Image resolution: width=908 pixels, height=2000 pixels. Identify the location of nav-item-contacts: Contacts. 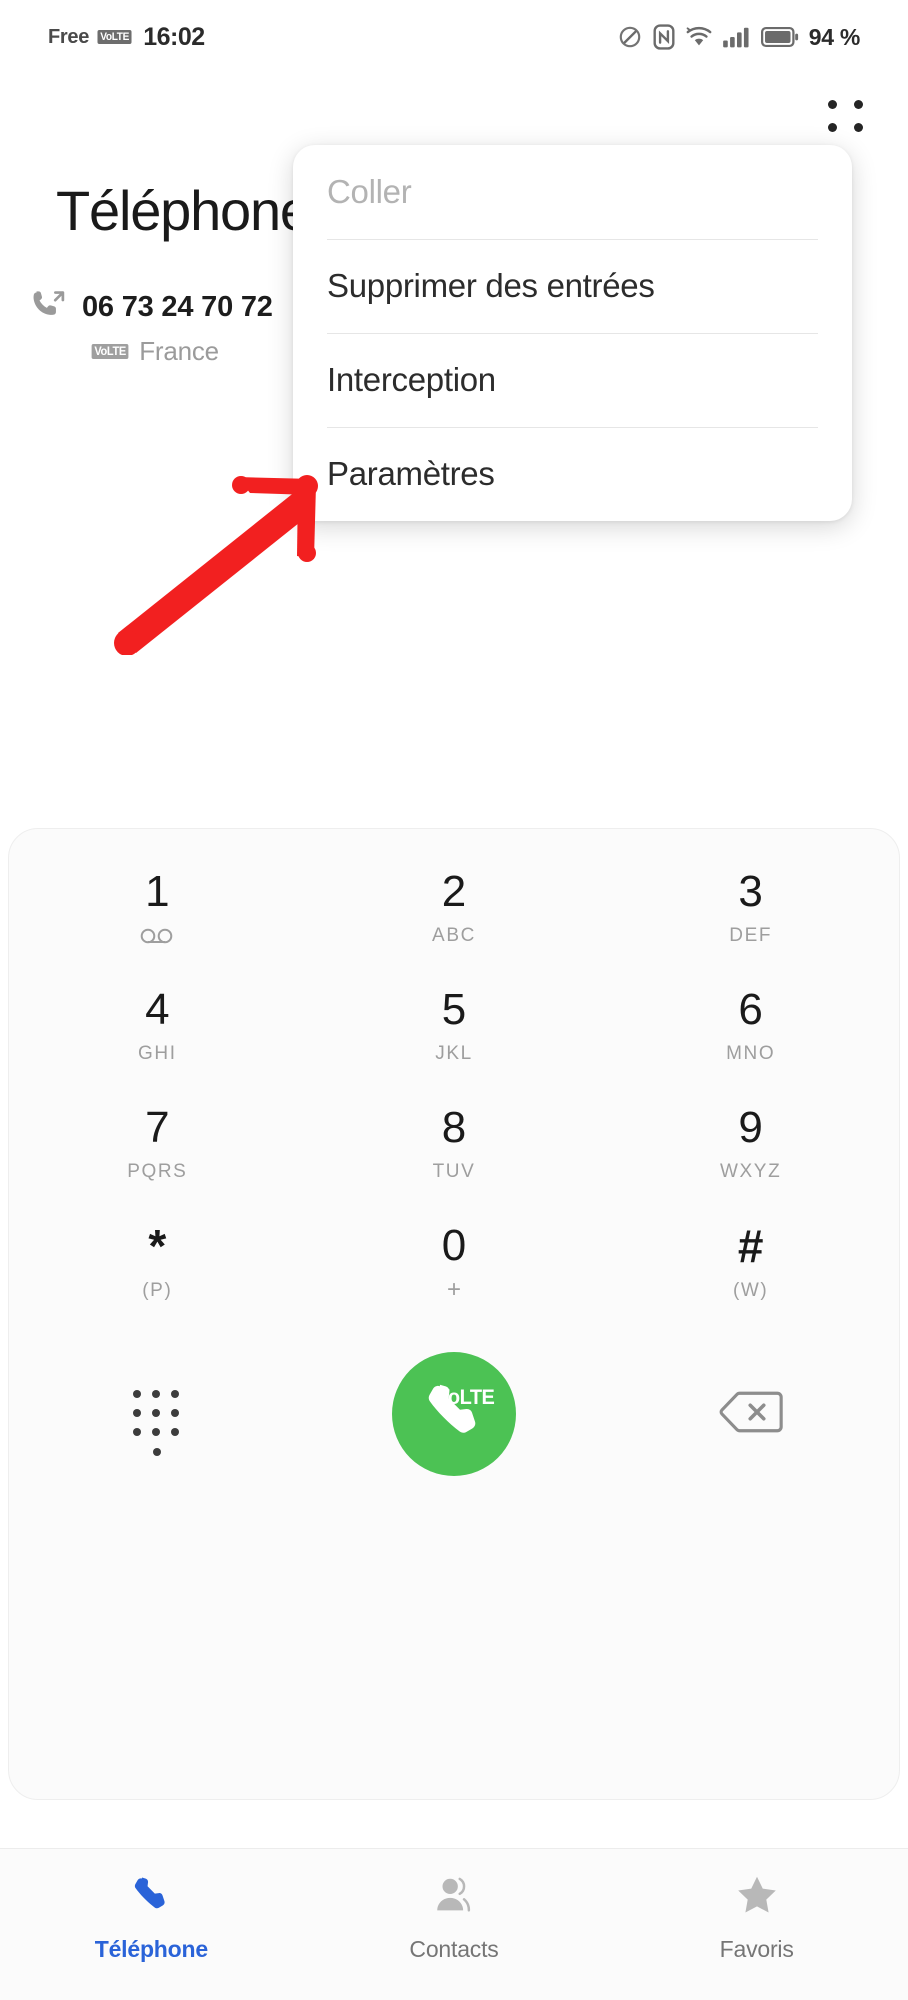
(454, 1917).